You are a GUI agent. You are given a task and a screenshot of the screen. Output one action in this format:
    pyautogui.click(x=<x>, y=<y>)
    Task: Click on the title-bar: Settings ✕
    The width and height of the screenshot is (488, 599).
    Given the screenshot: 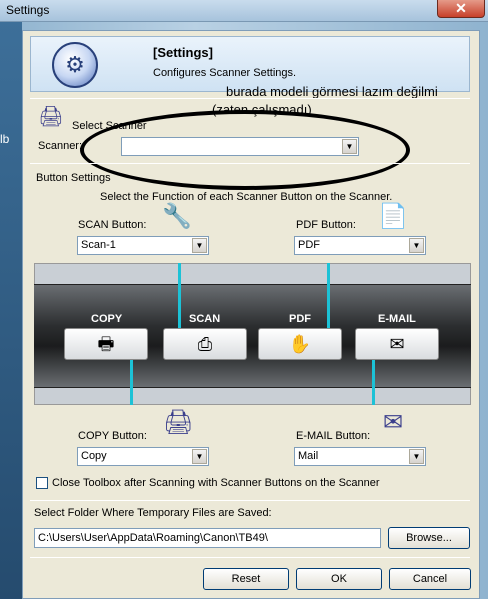 What is the action you would take?
    pyautogui.click(x=244, y=11)
    